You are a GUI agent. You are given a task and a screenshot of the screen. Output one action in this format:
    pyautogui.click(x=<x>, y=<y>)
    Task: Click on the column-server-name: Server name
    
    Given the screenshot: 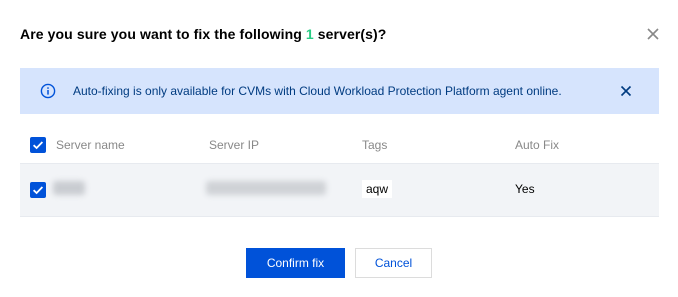 What is the action you would take?
    pyautogui.click(x=90, y=145)
    